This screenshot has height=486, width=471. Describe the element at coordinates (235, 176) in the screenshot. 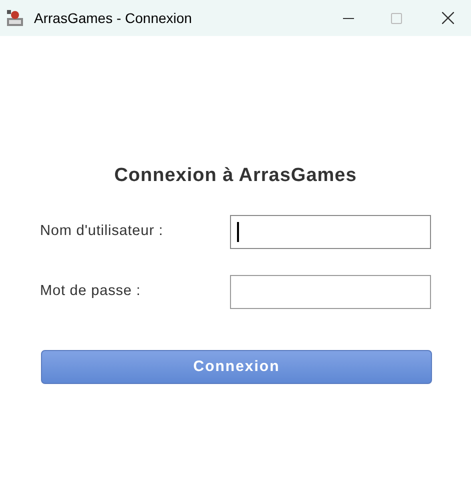

I see `login-heading: Connexion à ArrasGames` at that location.